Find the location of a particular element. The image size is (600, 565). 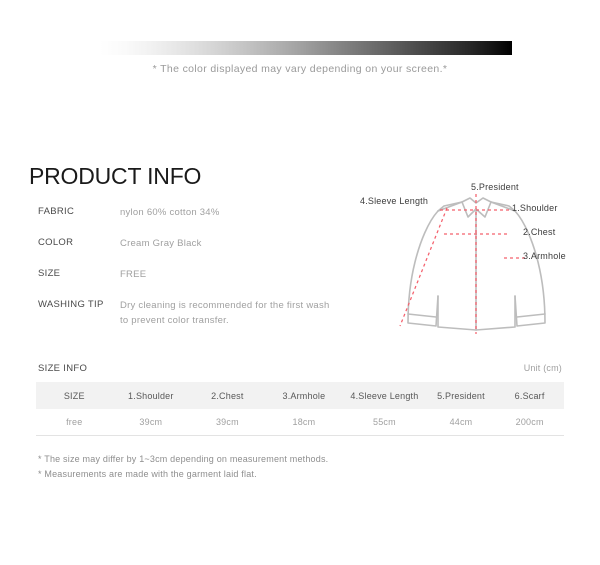

table-header-shoulder: 1.Shoulder is located at coordinates (151, 395).